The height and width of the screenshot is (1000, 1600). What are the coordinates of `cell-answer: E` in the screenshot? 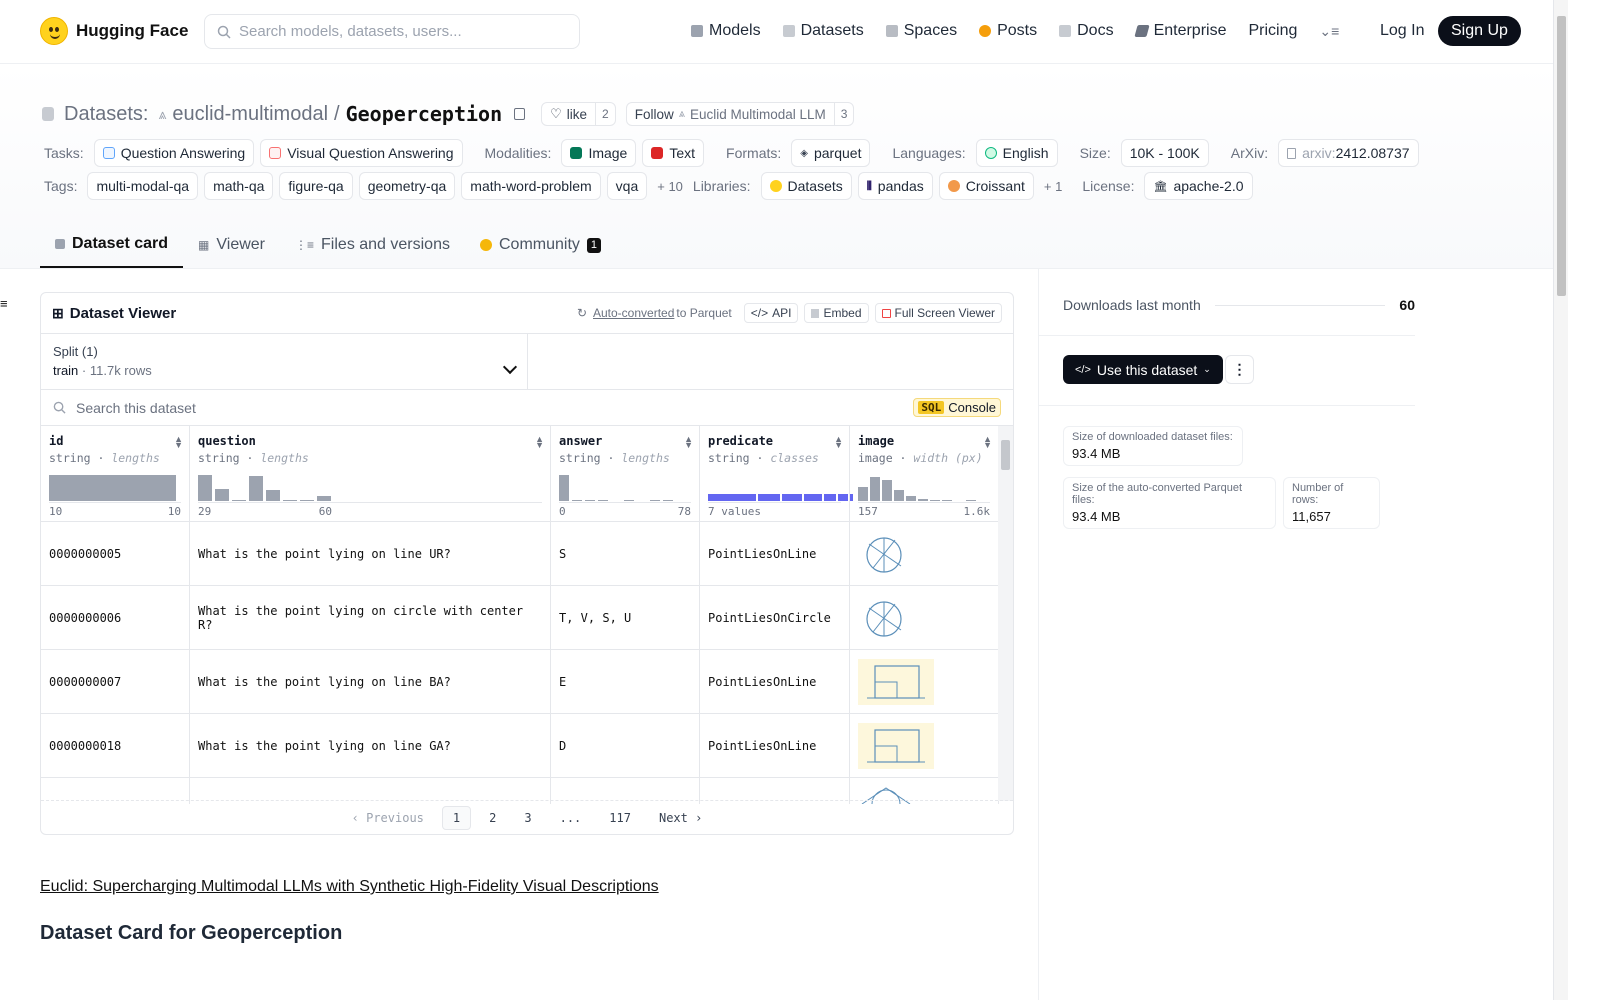 It's located at (625, 681).